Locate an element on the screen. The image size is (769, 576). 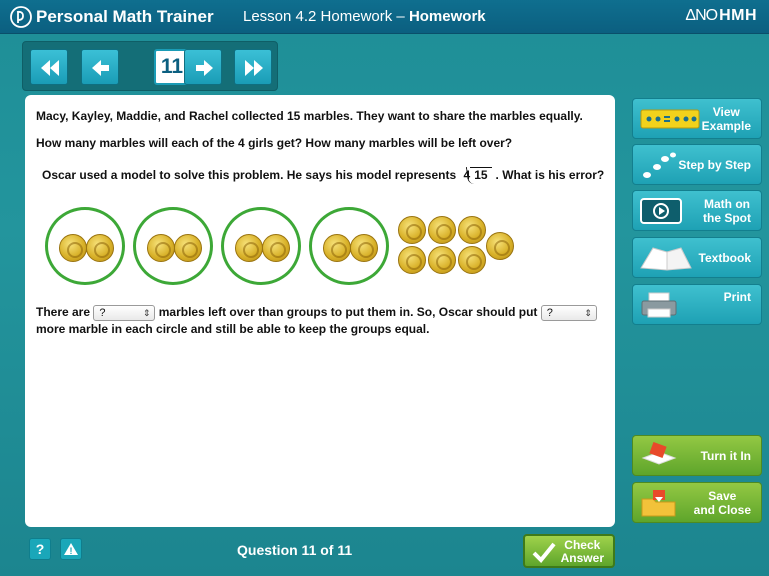
turn-it-in-button: Turn it In is located at coordinates (697, 455).